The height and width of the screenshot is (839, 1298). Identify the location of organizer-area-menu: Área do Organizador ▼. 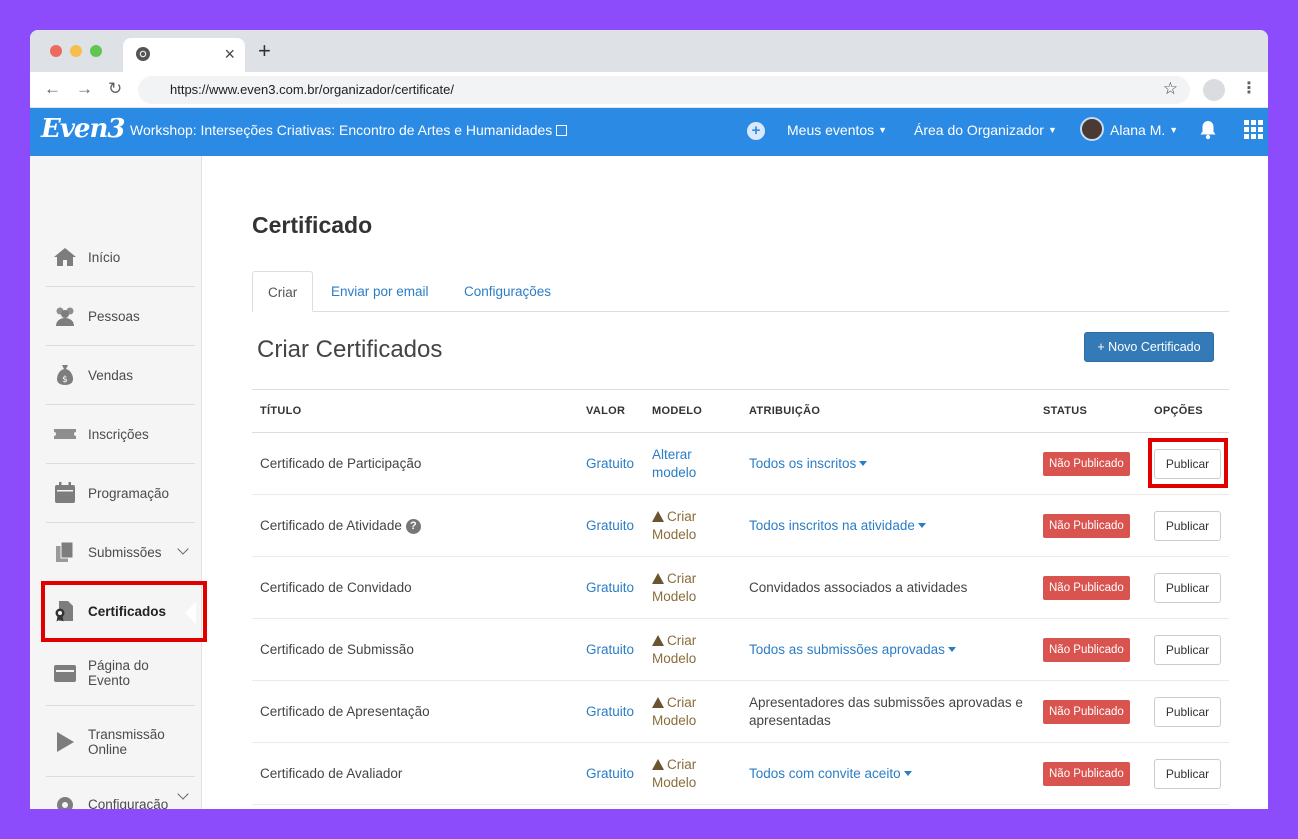
(985, 130).